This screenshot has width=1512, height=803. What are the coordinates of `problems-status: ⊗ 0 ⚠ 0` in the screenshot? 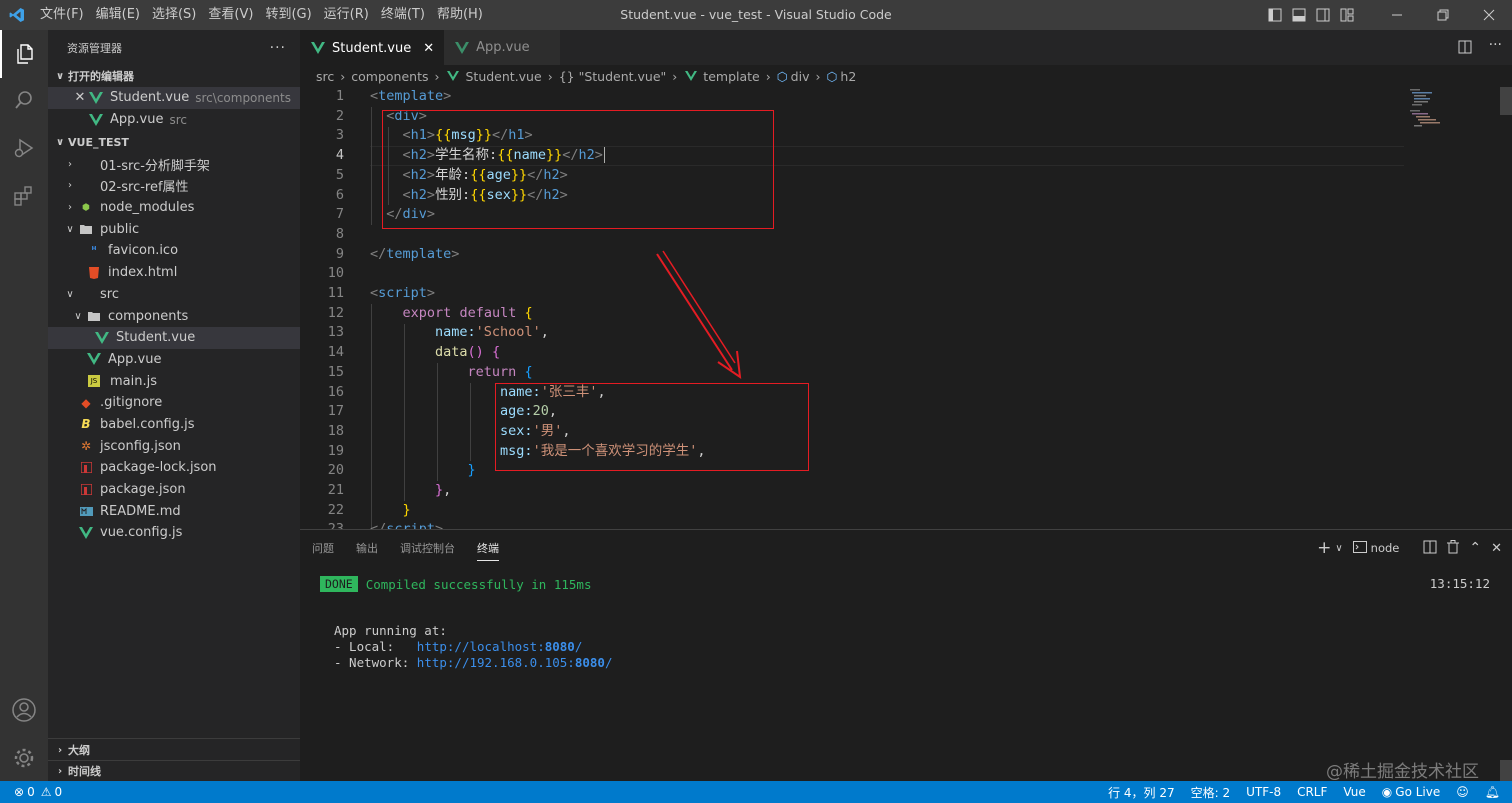 It's located at (38, 792).